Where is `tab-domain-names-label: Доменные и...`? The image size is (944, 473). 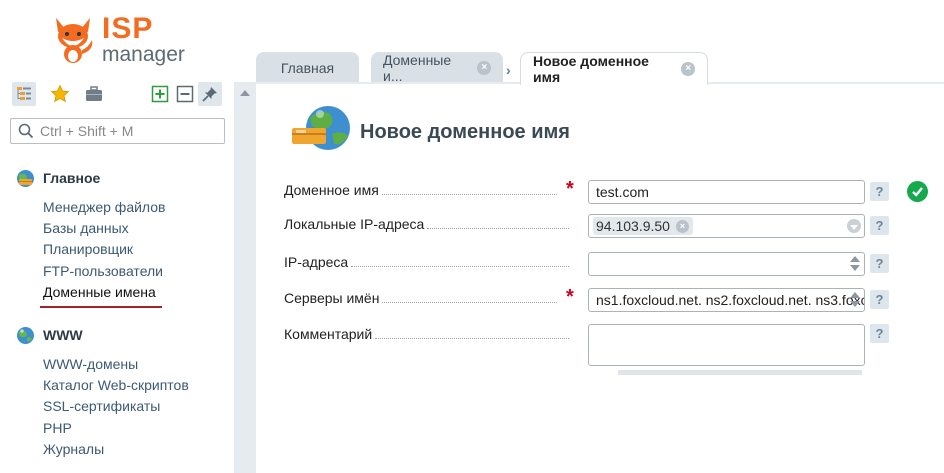 tab-domain-names-label: Доменные и... is located at coordinates (417, 68).